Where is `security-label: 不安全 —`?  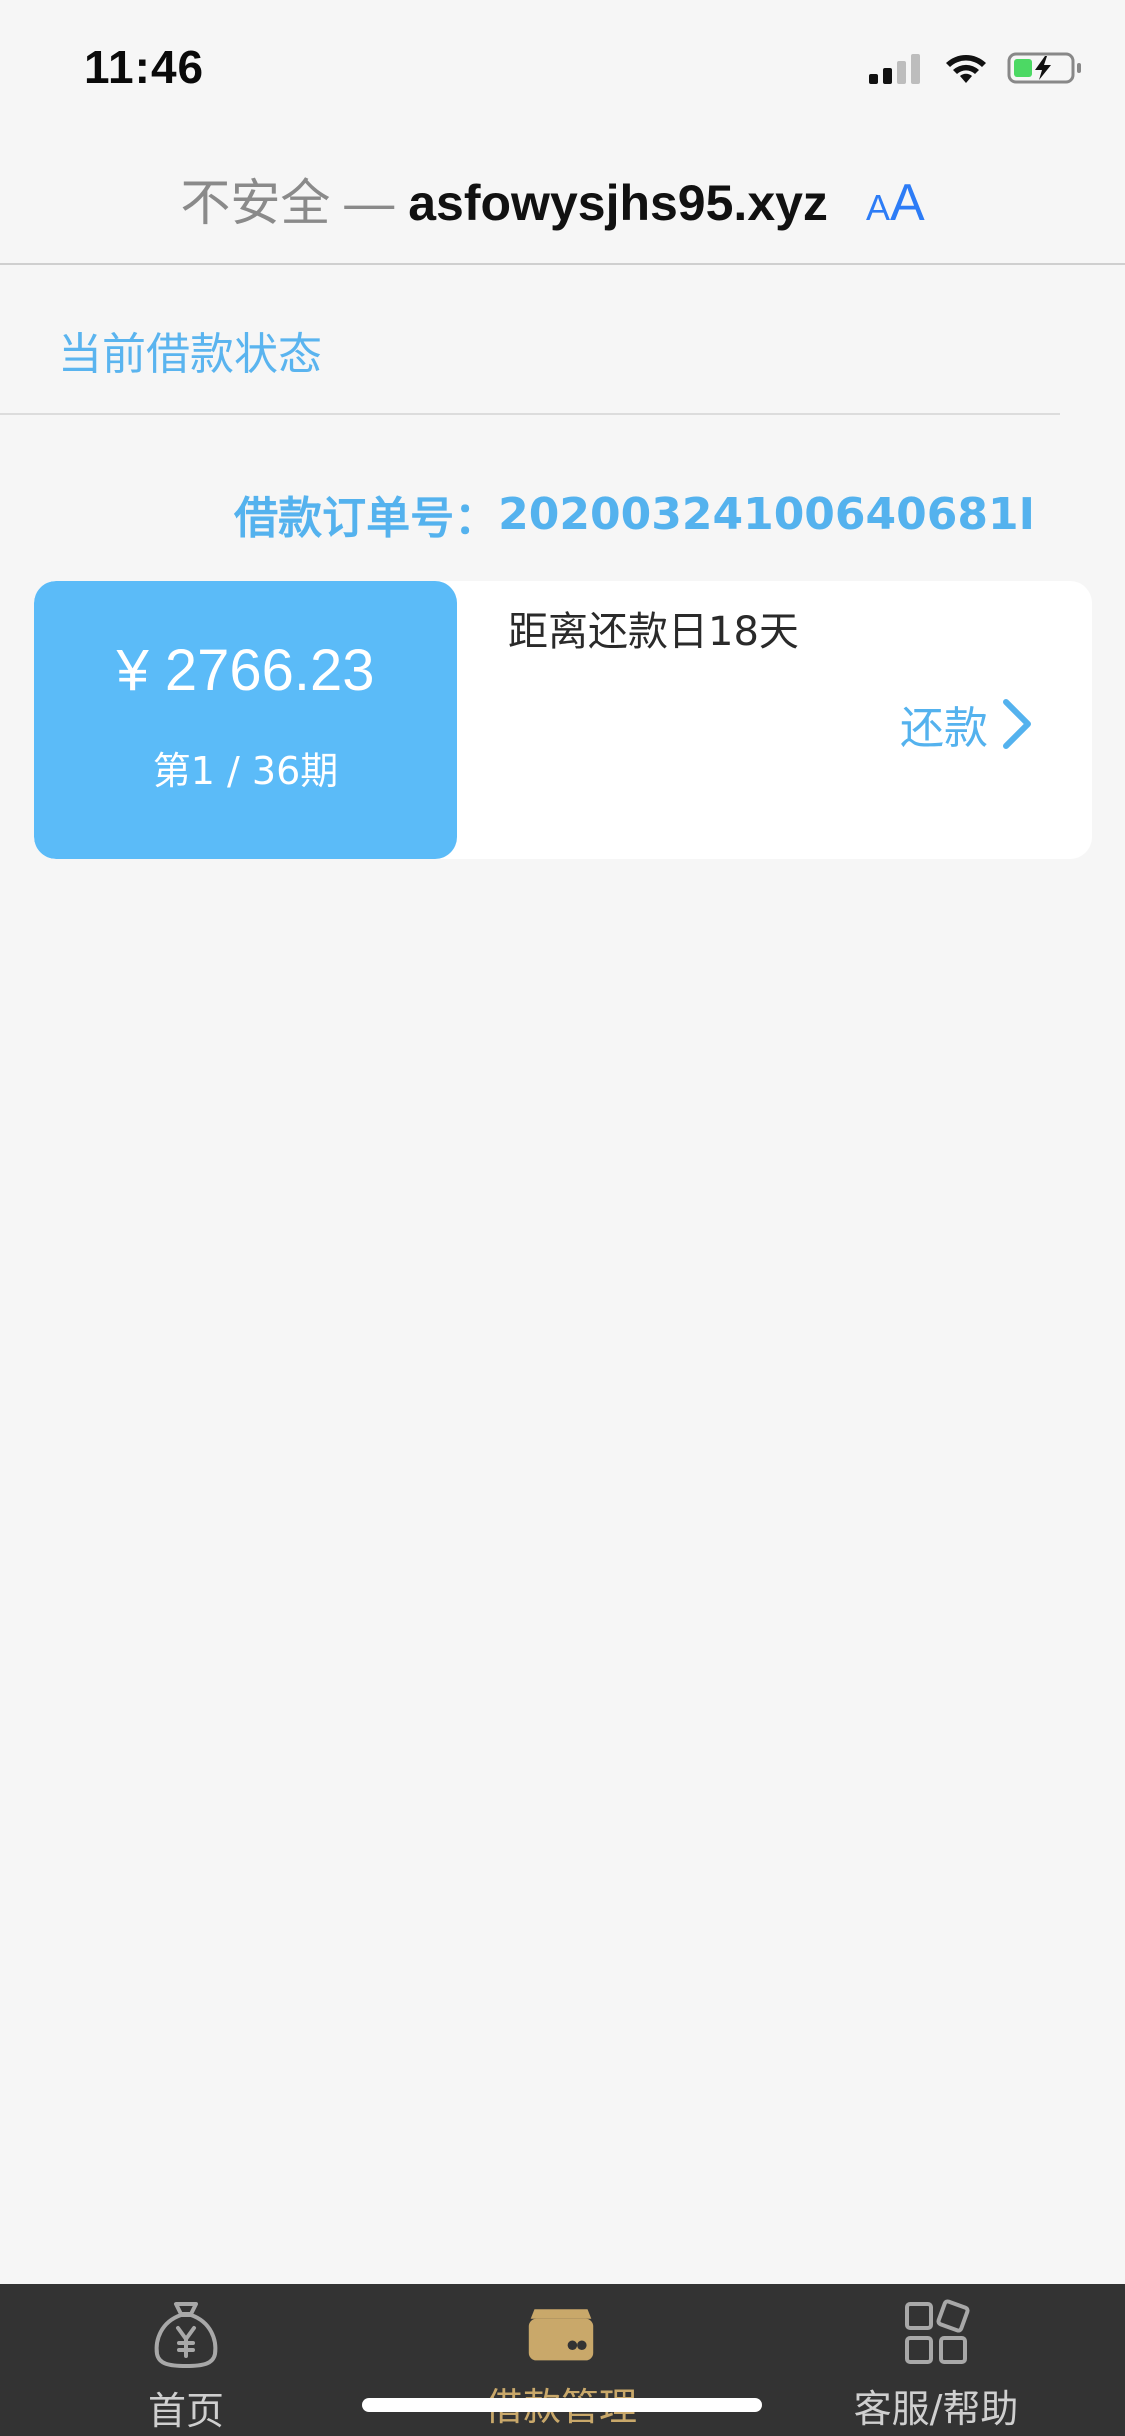 security-label: 不安全 — is located at coordinates (287, 203).